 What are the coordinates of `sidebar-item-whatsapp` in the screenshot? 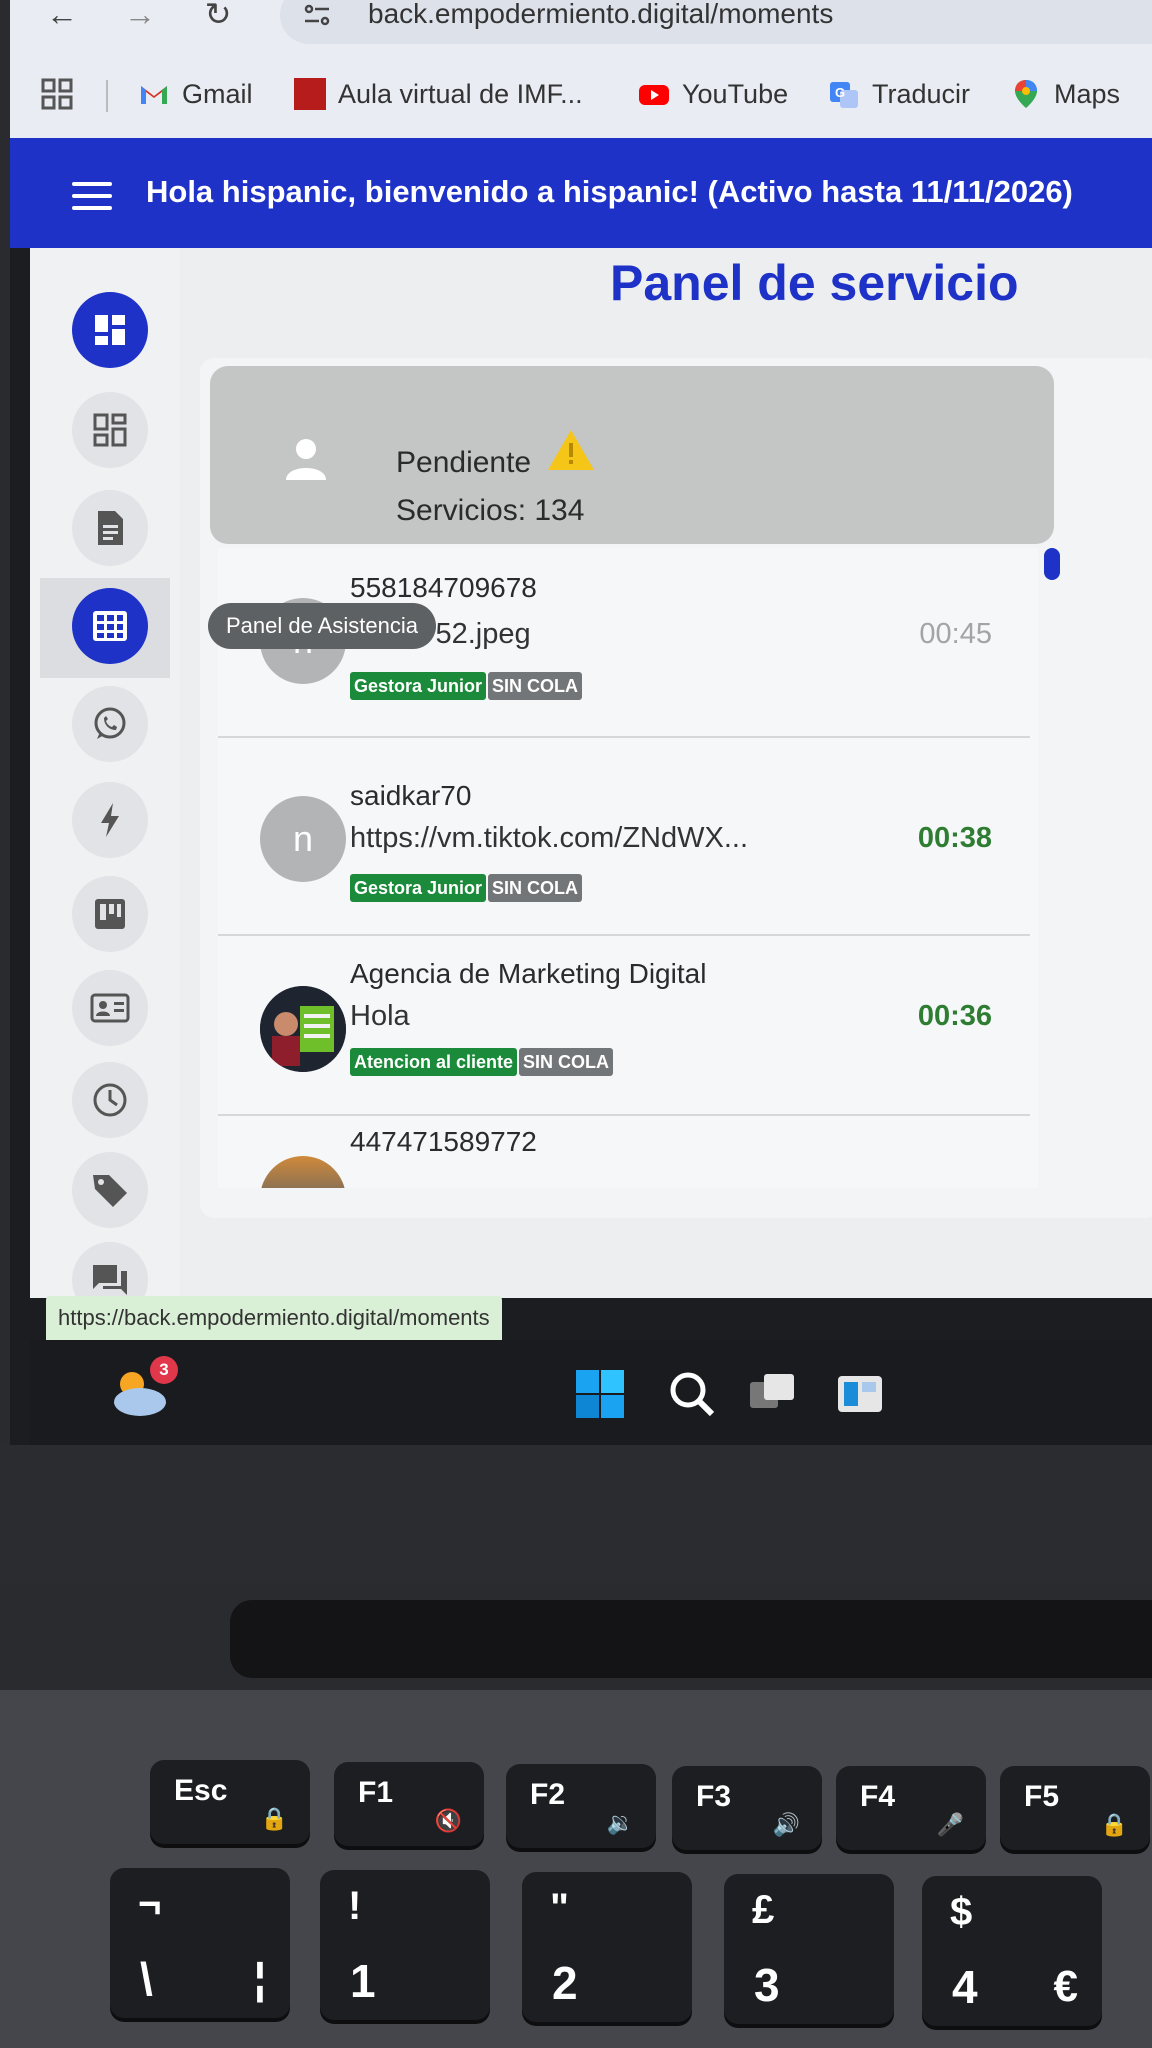 It's located at (110, 724).